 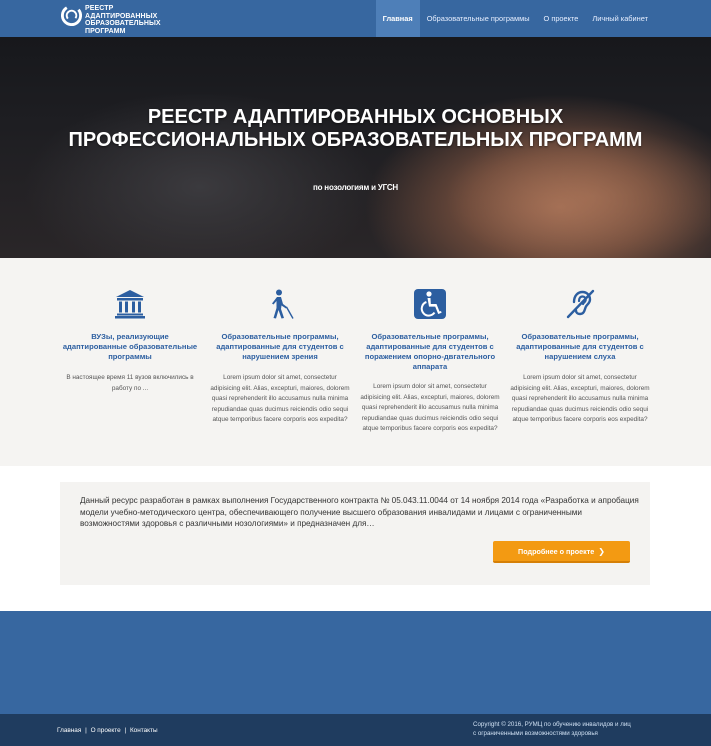 What do you see at coordinates (535, 733) in the screenshot?
I see `copyright-line: с ограниченными возможностями здоровья` at bounding box center [535, 733].